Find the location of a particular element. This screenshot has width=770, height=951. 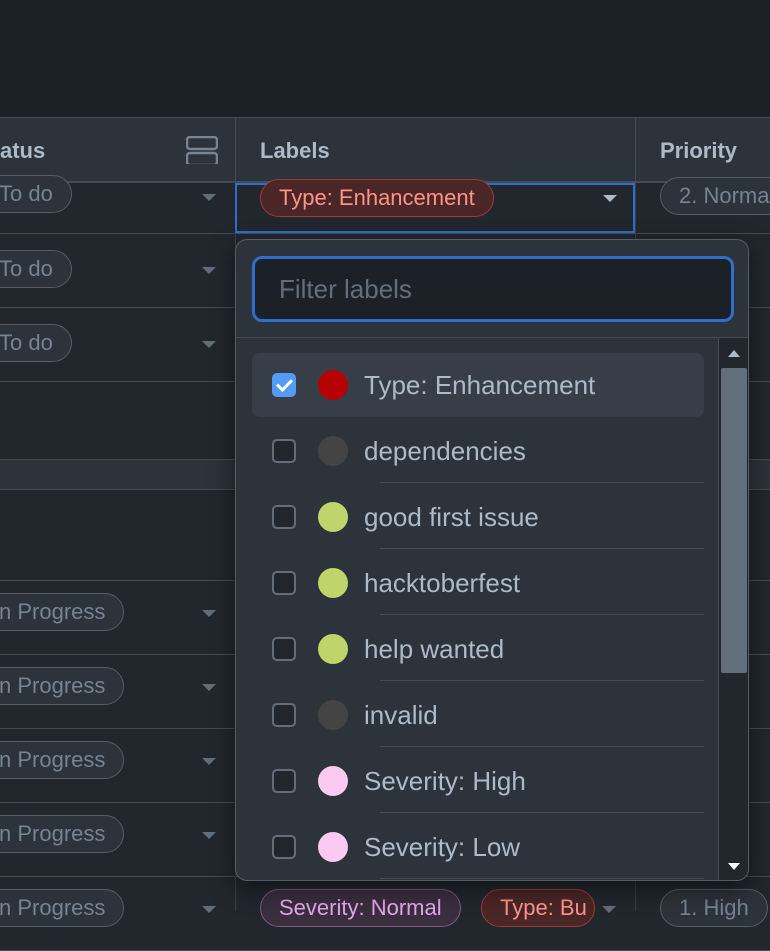

list-item: good first issue is located at coordinates (478, 517).